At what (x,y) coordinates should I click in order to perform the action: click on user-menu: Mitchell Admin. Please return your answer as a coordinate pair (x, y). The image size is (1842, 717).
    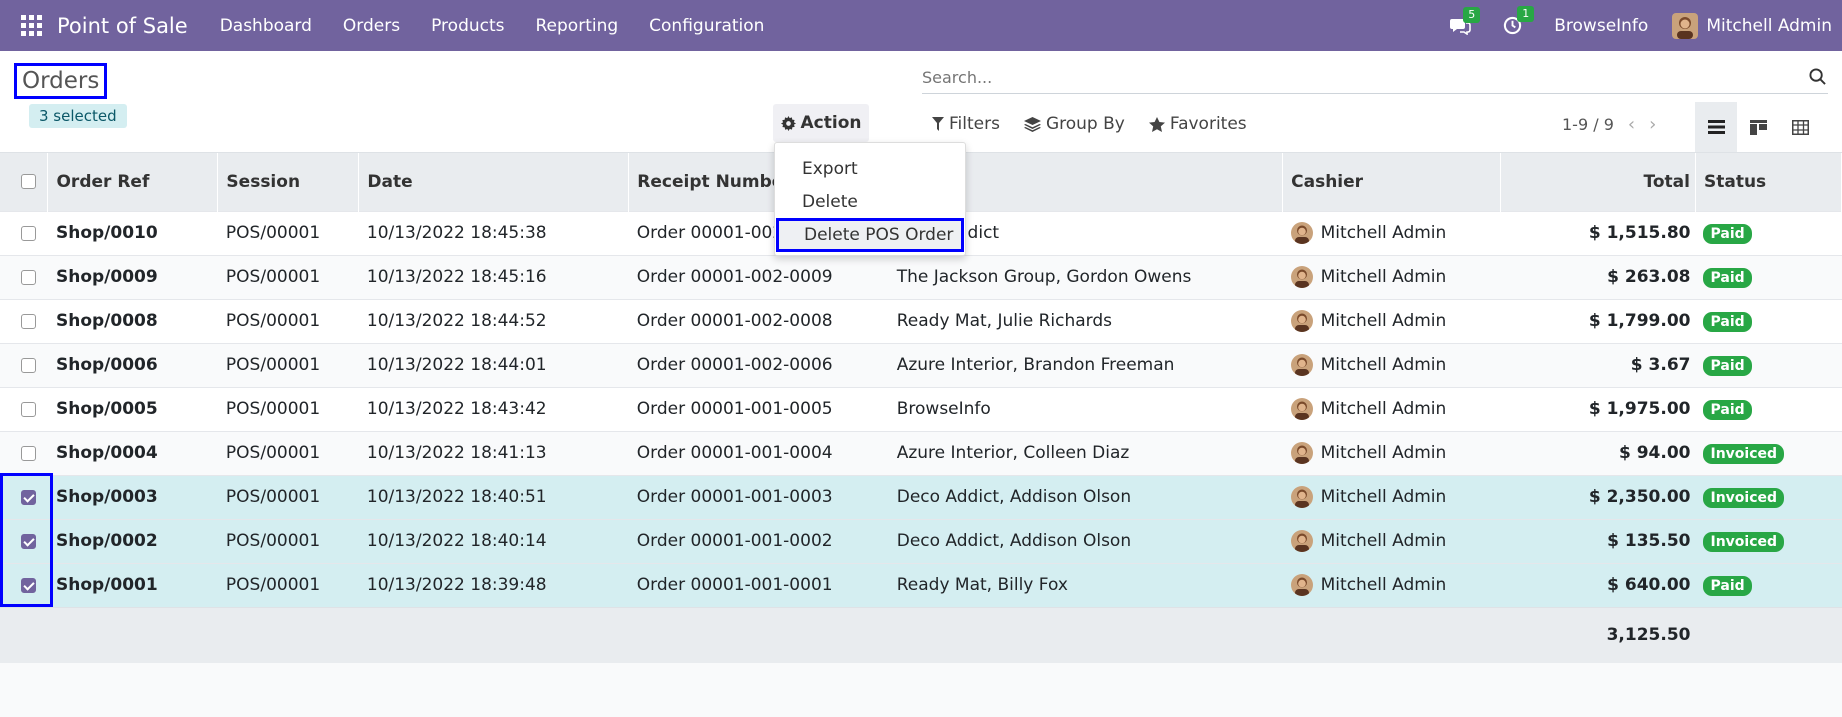
    Looking at the image, I should click on (1752, 25).